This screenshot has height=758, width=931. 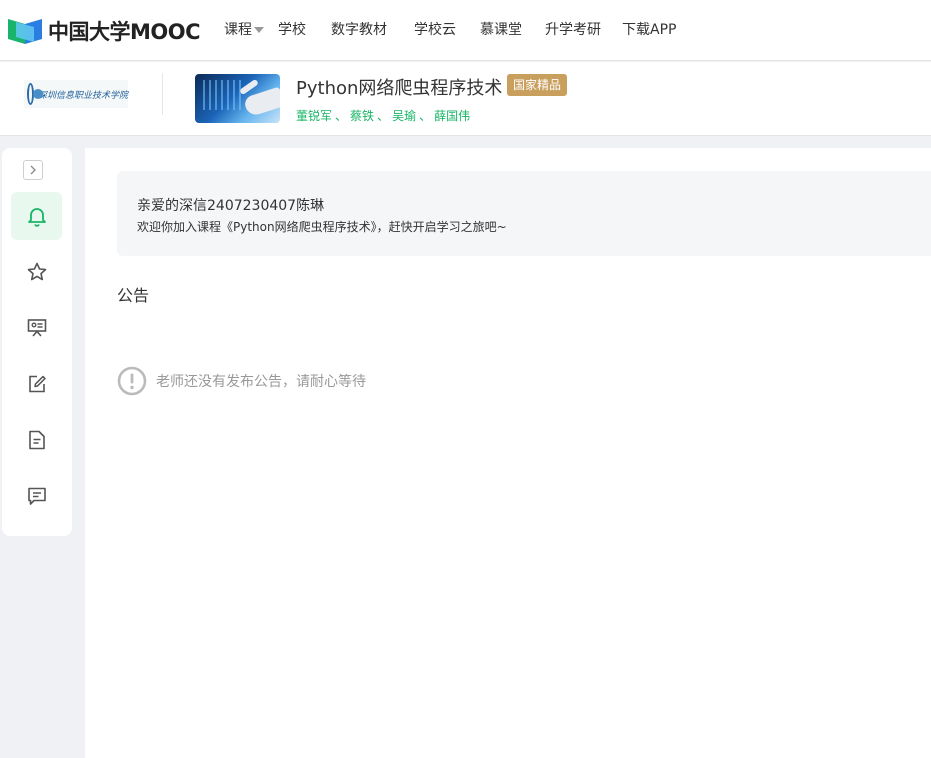 What do you see at coordinates (82, 95) in the screenshot?
I see `school-logo-text: 深圳信息职业技术学院` at bounding box center [82, 95].